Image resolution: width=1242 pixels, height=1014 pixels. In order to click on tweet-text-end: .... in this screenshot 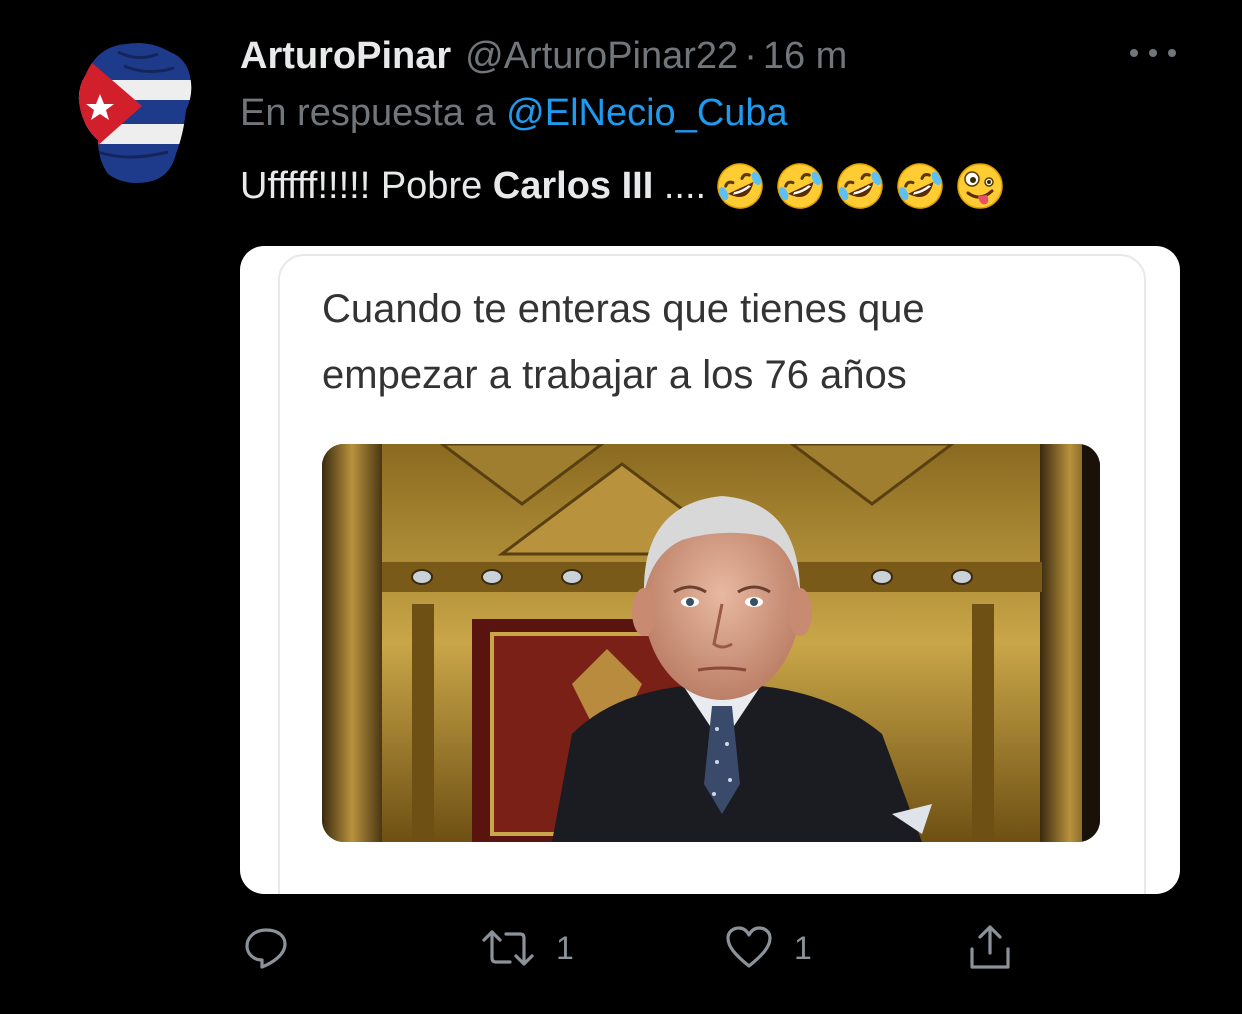, I will do `click(685, 185)`.